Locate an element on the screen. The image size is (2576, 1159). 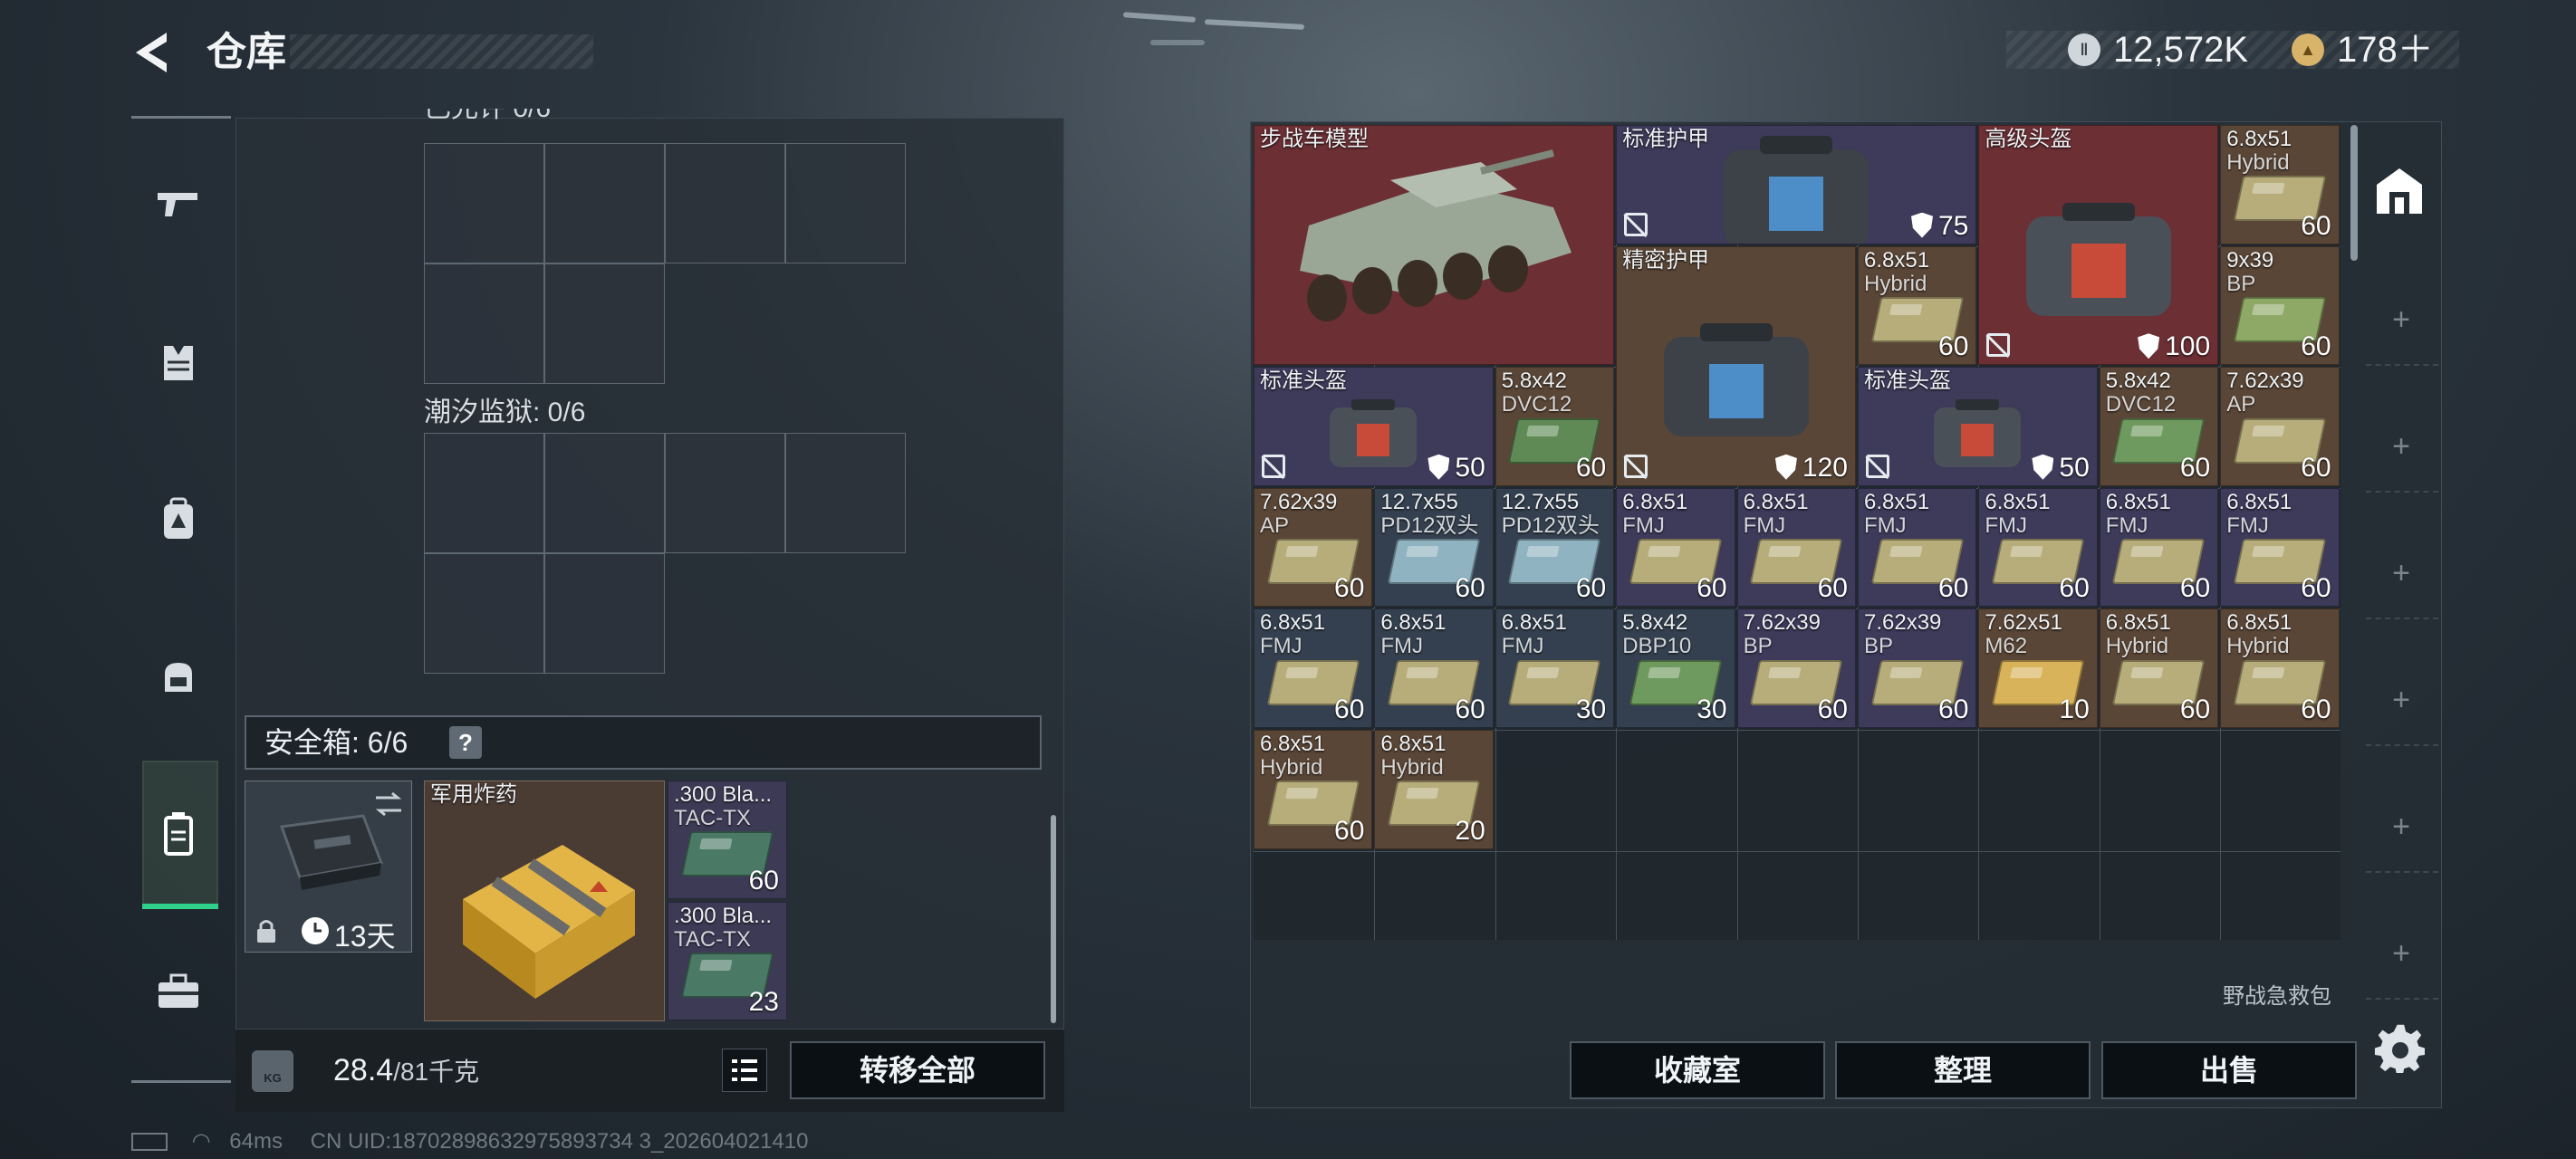
silver-amount: 12,572K is located at coordinates (2181, 50).